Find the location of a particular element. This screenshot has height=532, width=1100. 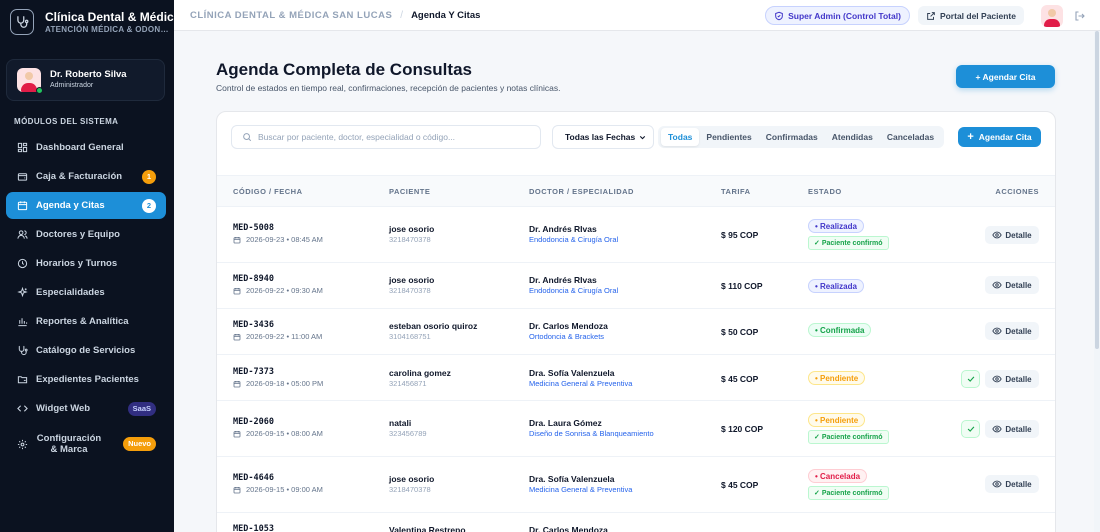

bar-chart-icon is located at coordinates (22, 322).